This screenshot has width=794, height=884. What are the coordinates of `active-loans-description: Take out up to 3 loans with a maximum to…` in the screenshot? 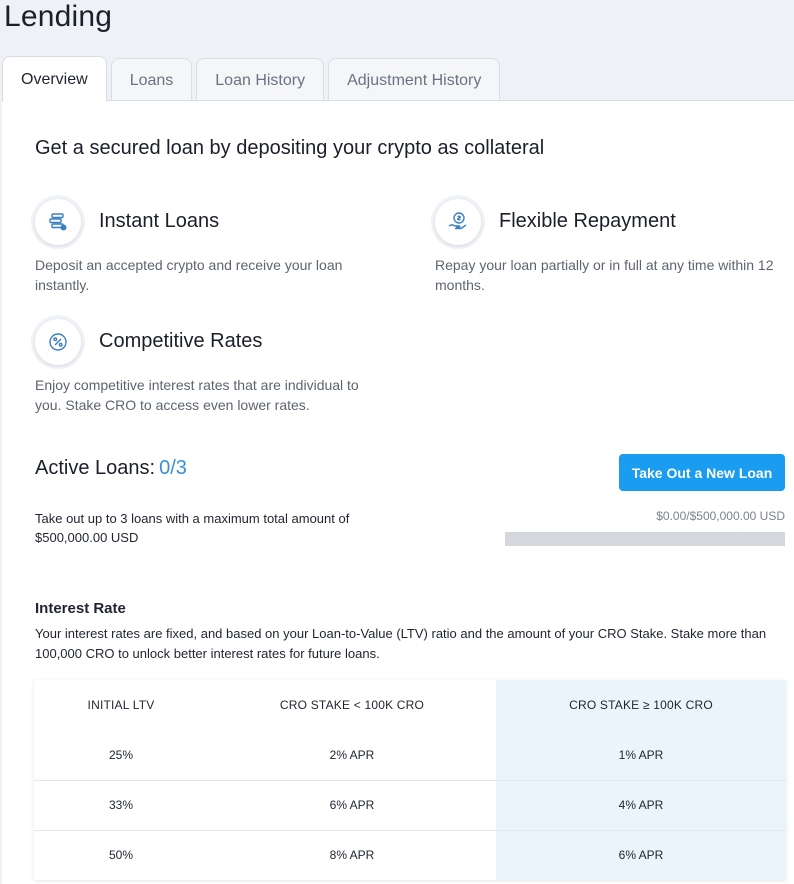 It's located at (192, 528).